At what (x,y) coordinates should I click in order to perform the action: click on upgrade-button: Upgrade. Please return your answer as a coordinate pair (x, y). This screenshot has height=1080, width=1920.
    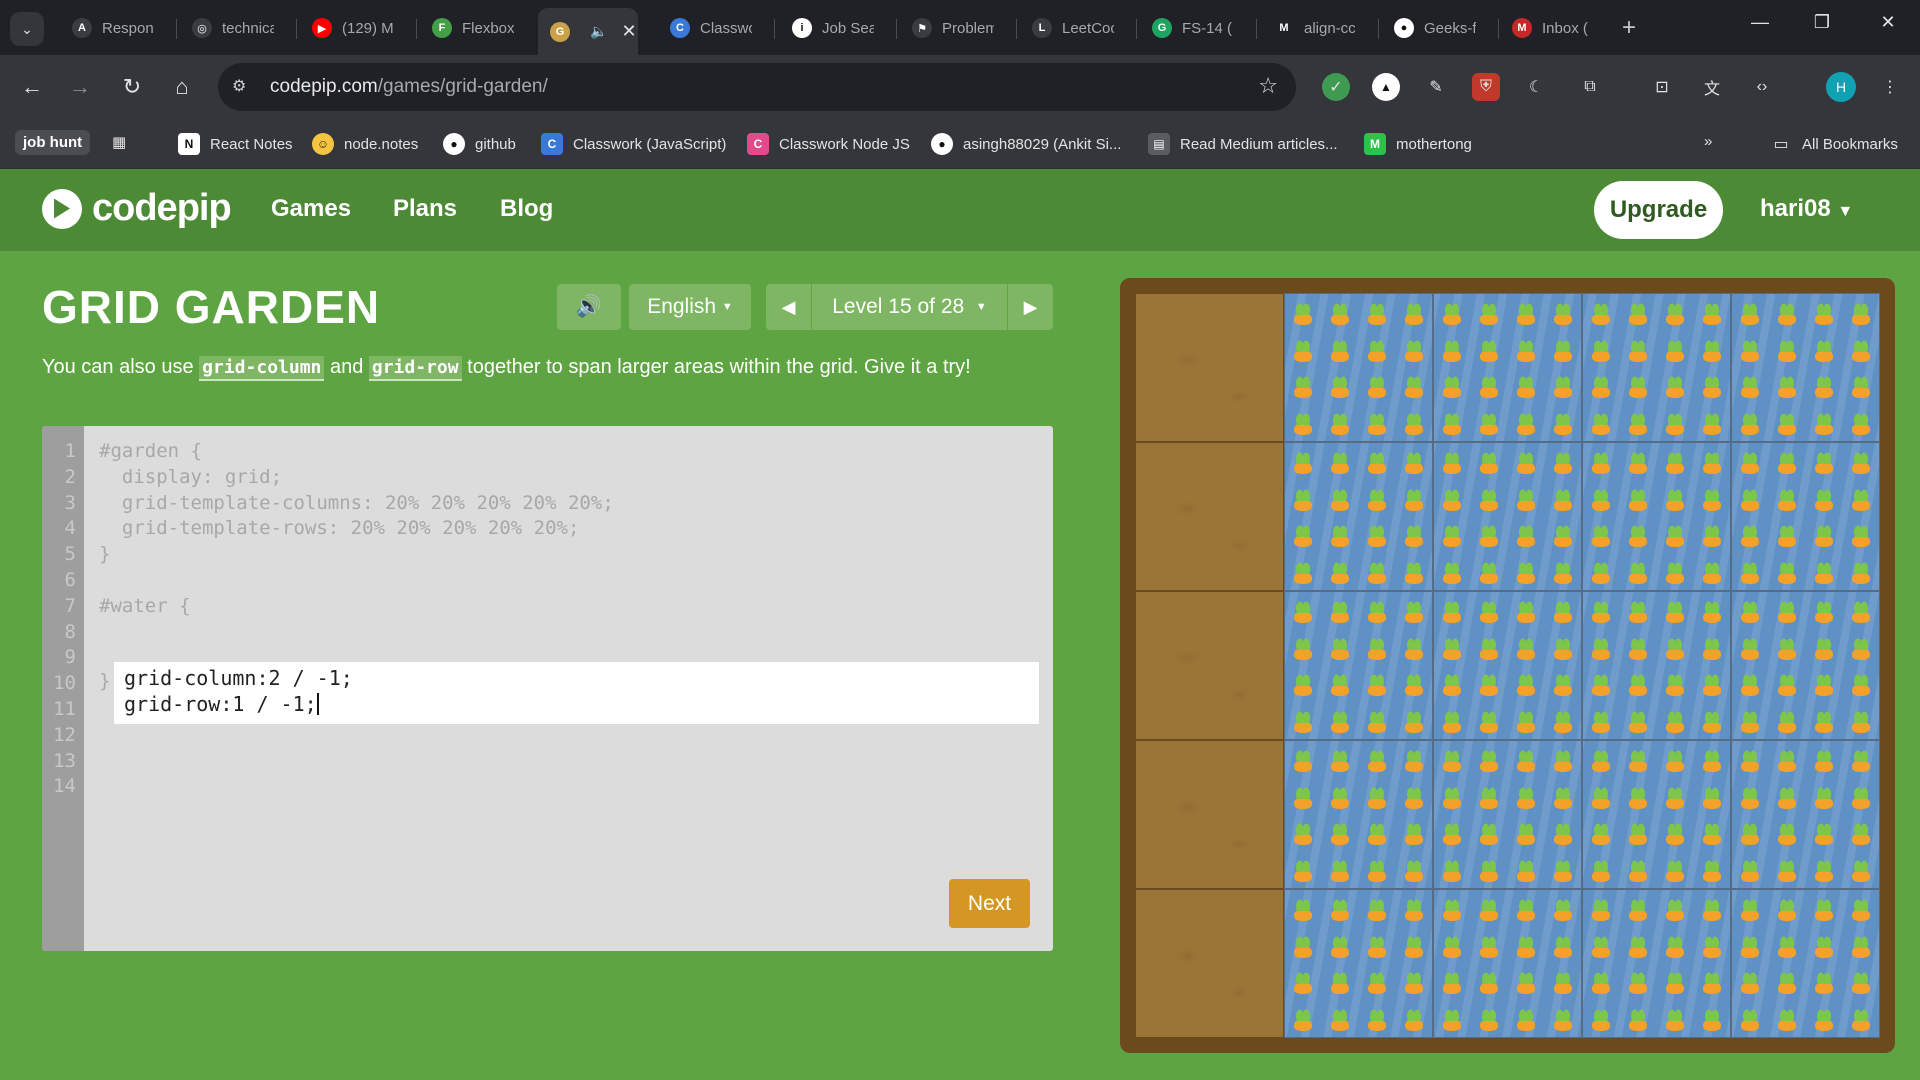
    Looking at the image, I should click on (1658, 210).